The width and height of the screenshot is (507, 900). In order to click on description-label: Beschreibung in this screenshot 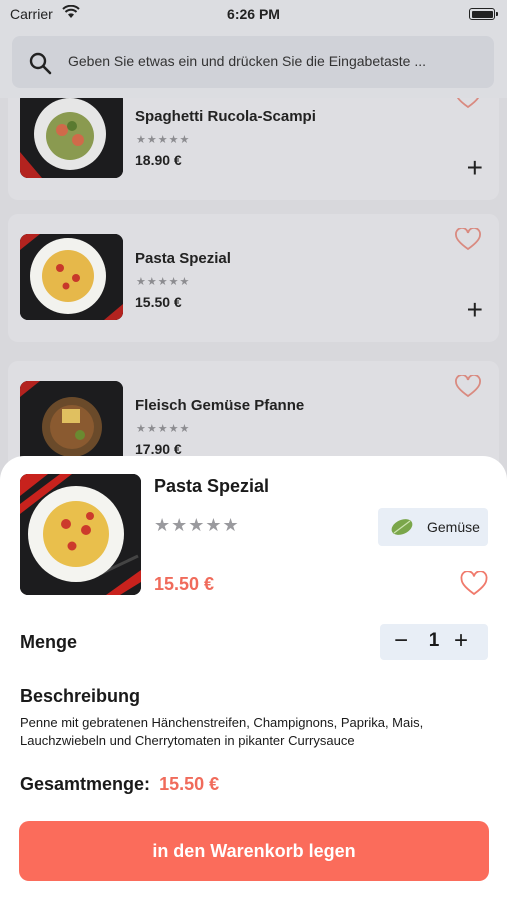, I will do `click(80, 696)`.